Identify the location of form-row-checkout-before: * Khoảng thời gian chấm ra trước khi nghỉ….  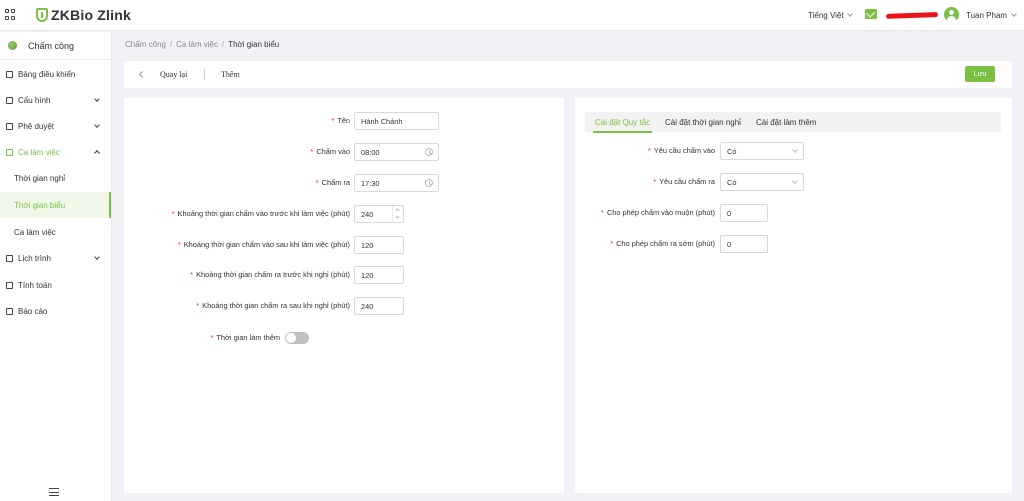
(344, 275).